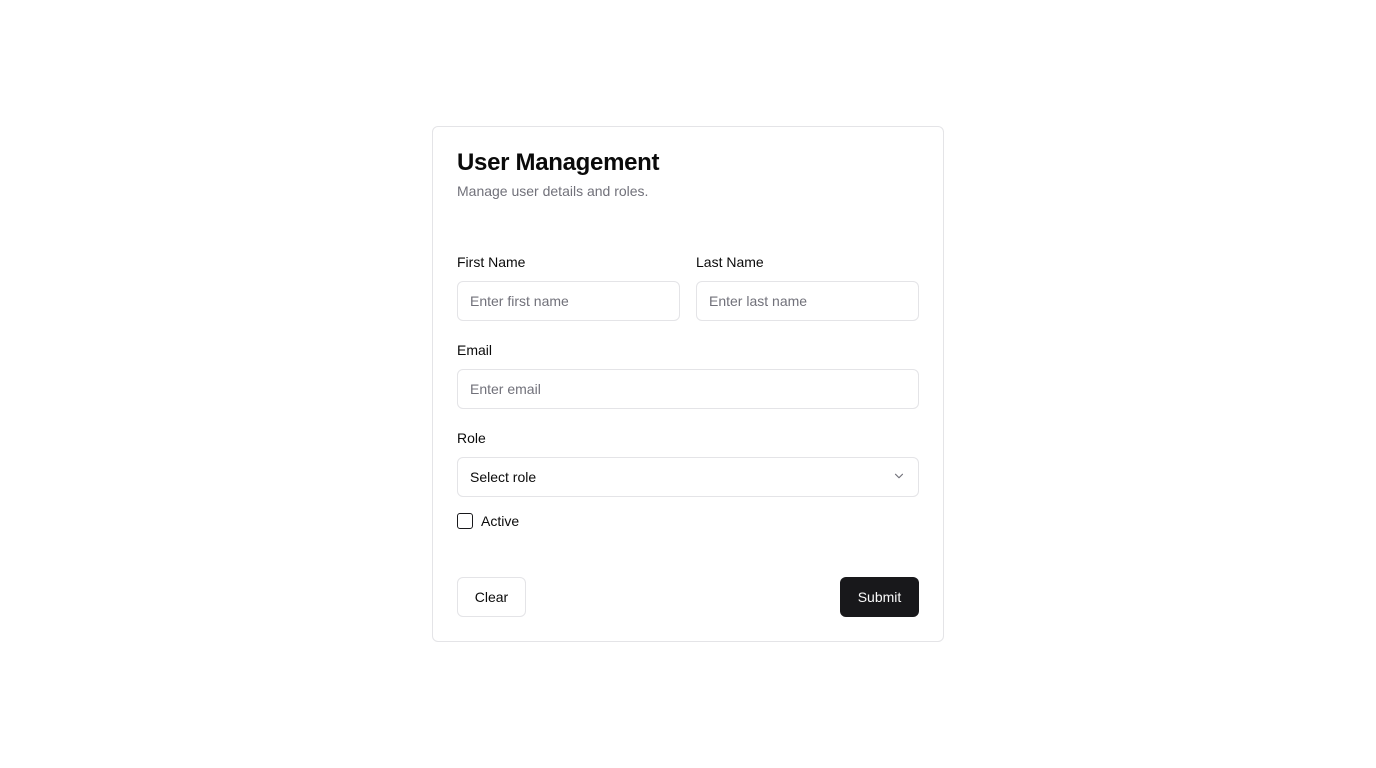  I want to click on last-name-input, so click(807, 301).